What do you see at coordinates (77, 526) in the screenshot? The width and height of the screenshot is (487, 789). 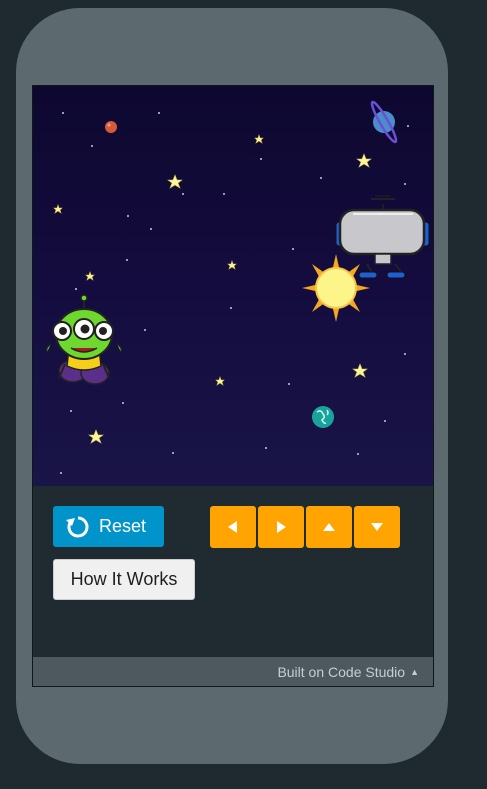 I see `reset-icon` at bounding box center [77, 526].